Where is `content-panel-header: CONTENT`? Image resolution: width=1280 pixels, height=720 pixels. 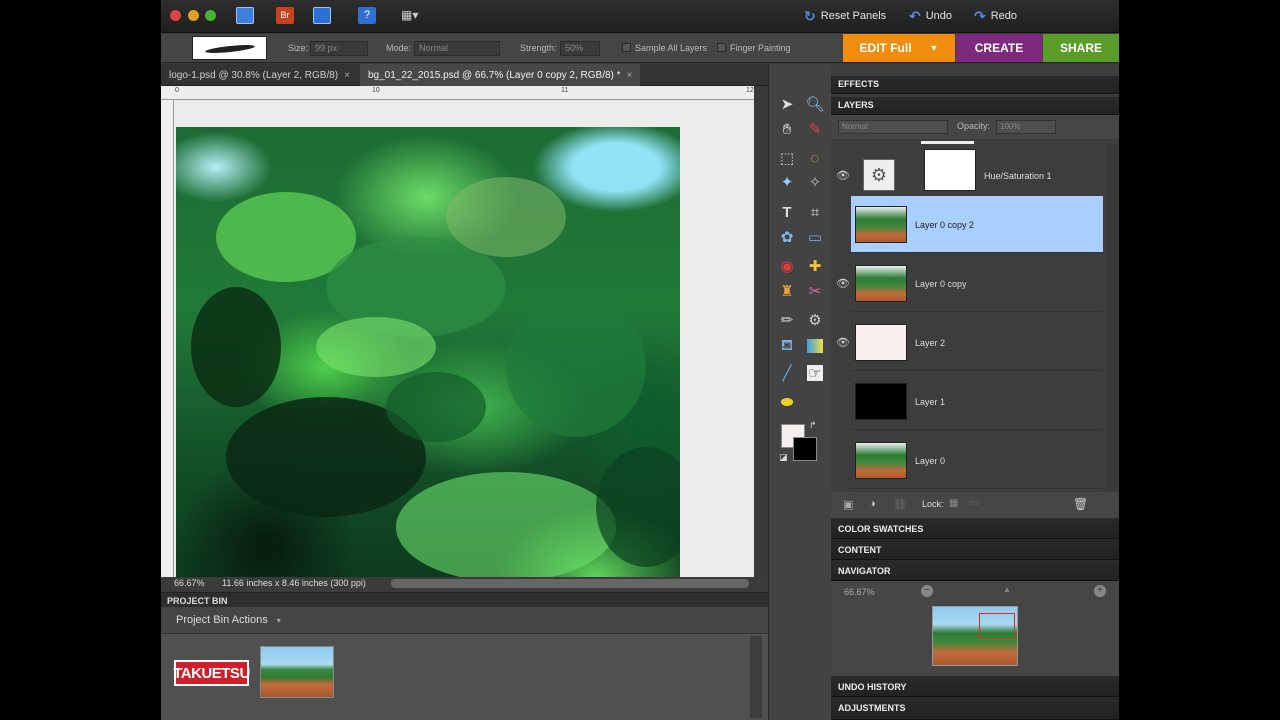
content-panel-header: CONTENT is located at coordinates (975, 549).